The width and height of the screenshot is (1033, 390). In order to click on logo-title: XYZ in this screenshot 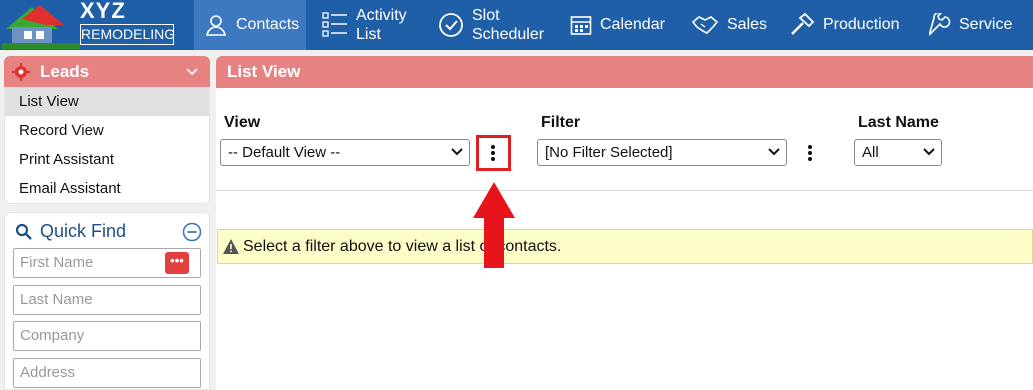, I will do `click(103, 11)`.